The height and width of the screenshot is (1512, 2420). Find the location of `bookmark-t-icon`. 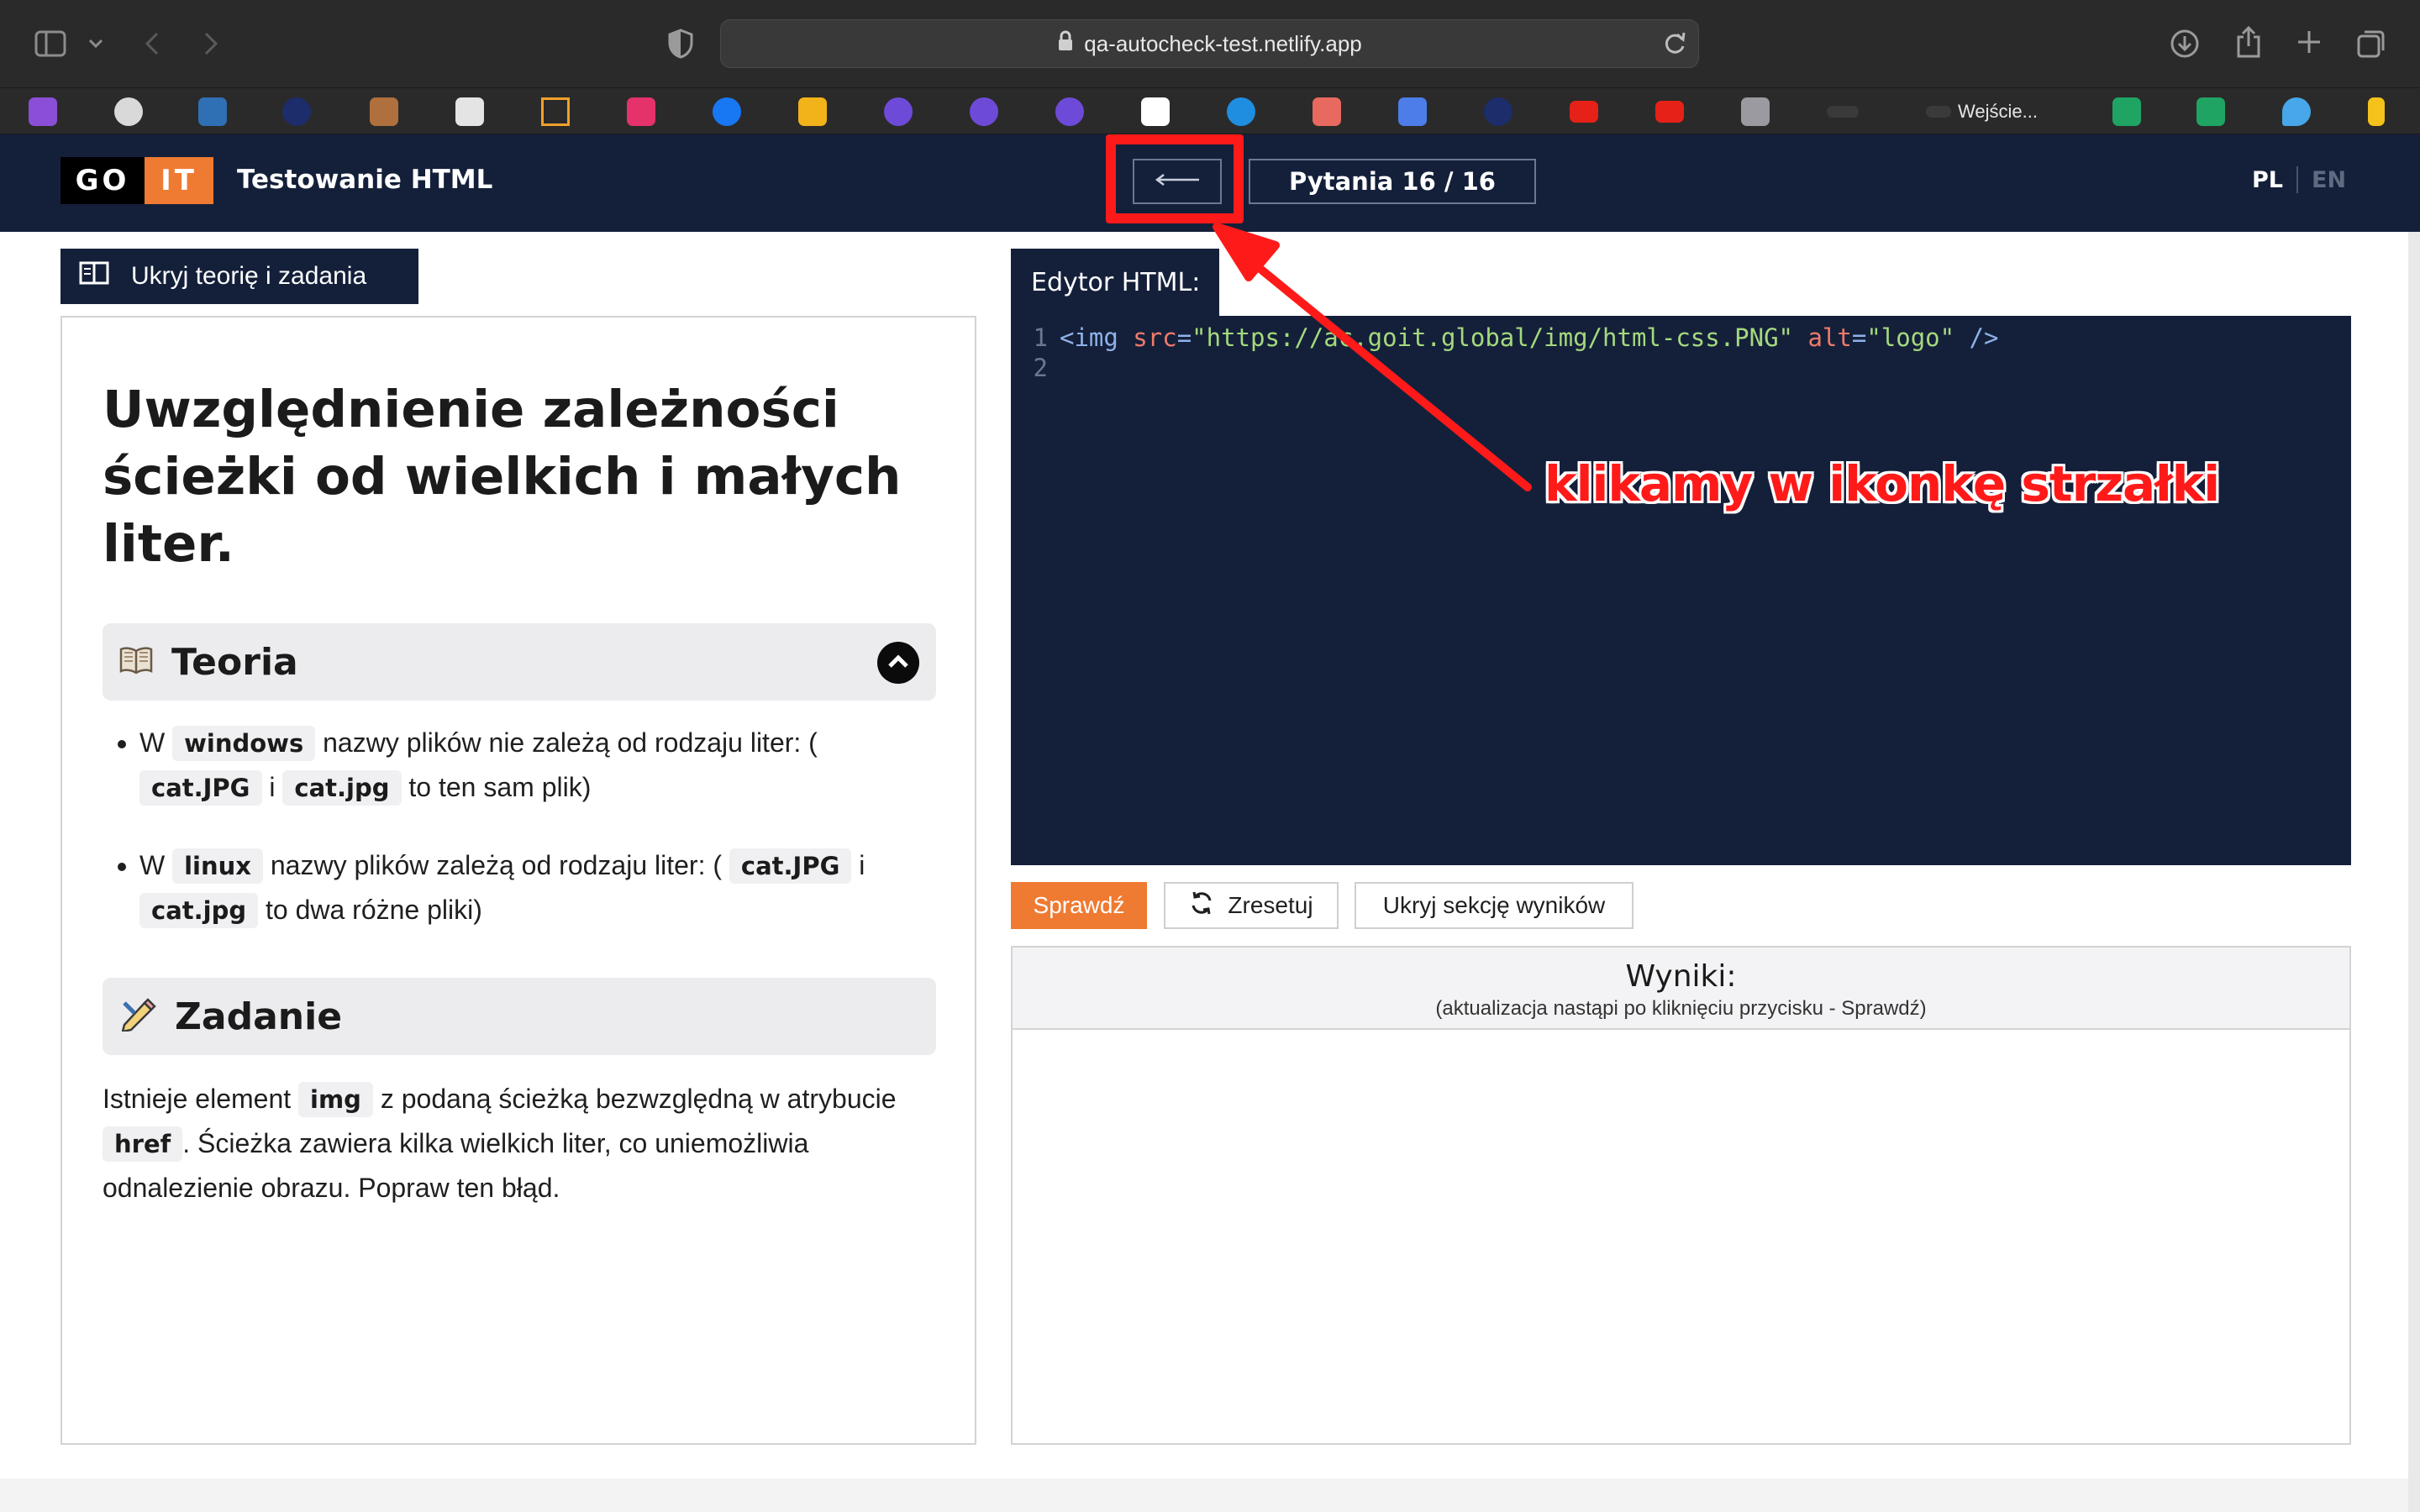

bookmark-t-icon is located at coordinates (1755, 111).